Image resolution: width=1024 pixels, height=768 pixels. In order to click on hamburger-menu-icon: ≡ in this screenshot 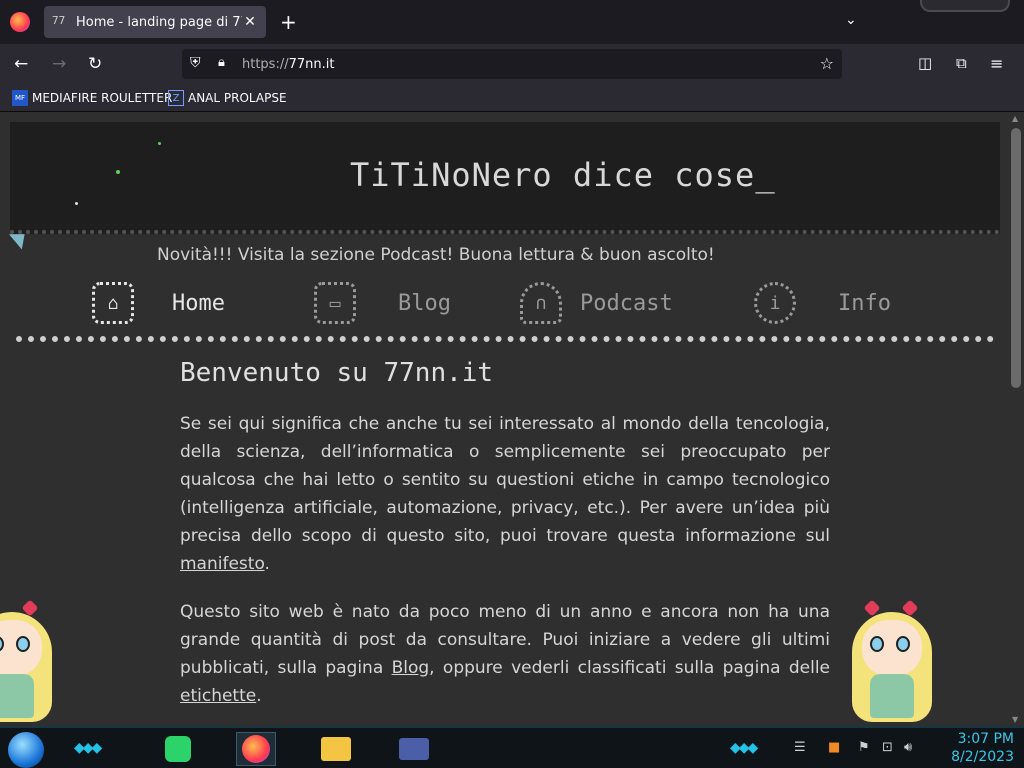, I will do `click(996, 63)`.